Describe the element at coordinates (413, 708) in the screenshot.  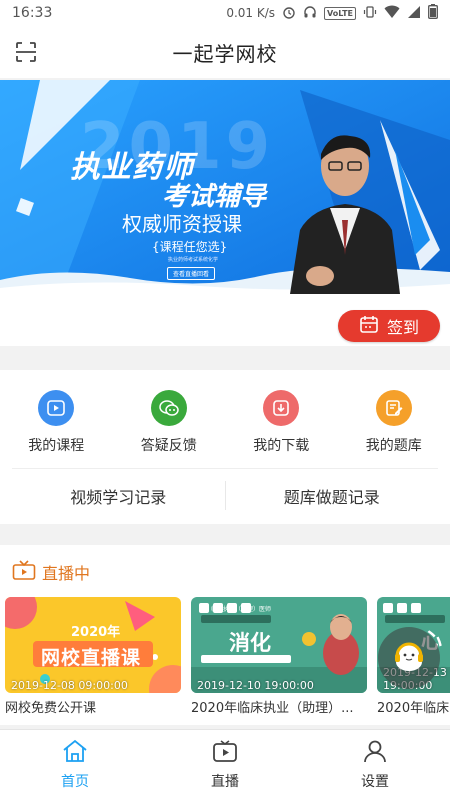
I see `live-card-name: 2020年临床` at that location.